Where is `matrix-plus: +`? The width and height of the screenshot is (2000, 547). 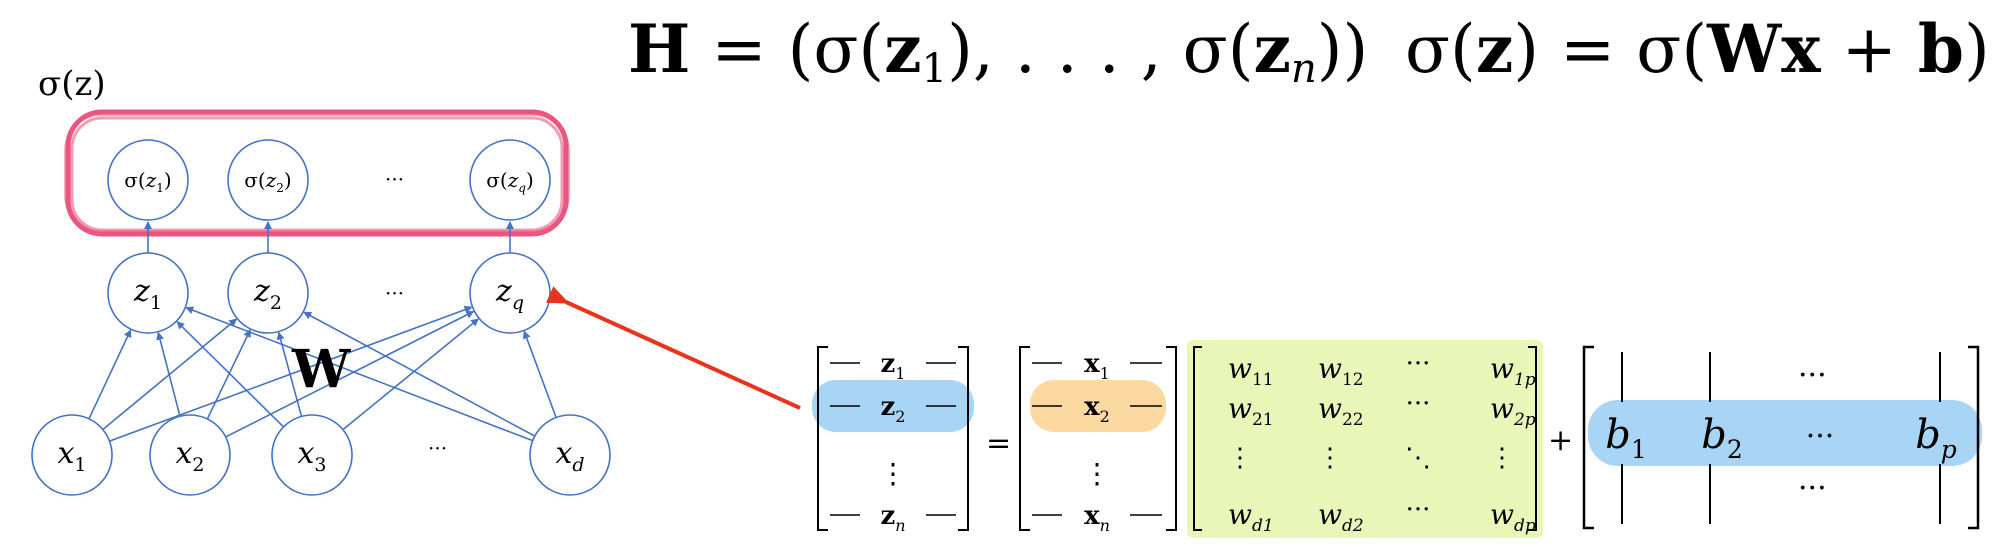 matrix-plus: + is located at coordinates (1560, 440).